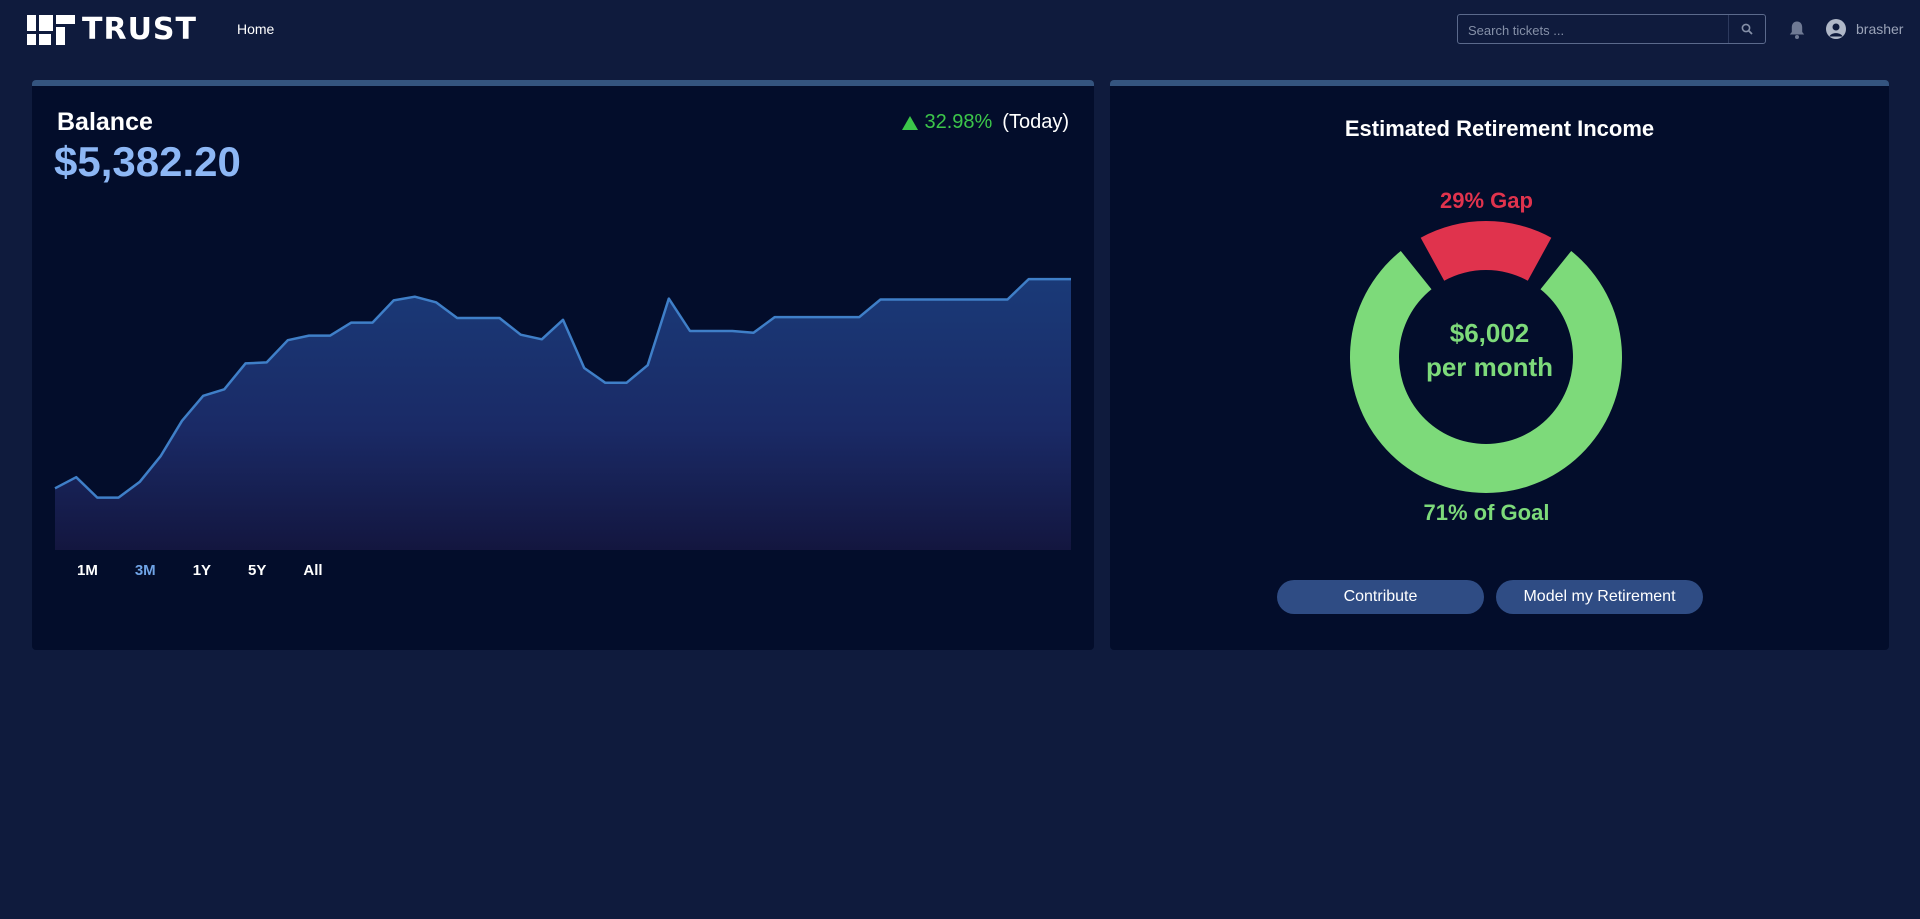  Describe the element at coordinates (1489, 333) in the screenshot. I see `monthly-income-amount: $6,002` at that location.